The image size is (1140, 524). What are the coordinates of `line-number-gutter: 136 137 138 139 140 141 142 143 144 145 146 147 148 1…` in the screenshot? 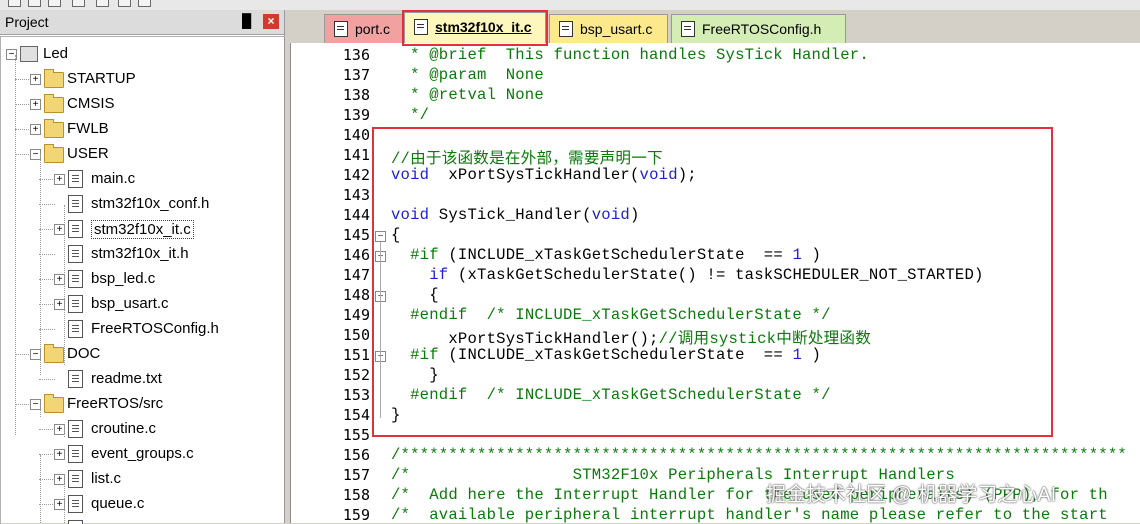 It's located at (331, 283).